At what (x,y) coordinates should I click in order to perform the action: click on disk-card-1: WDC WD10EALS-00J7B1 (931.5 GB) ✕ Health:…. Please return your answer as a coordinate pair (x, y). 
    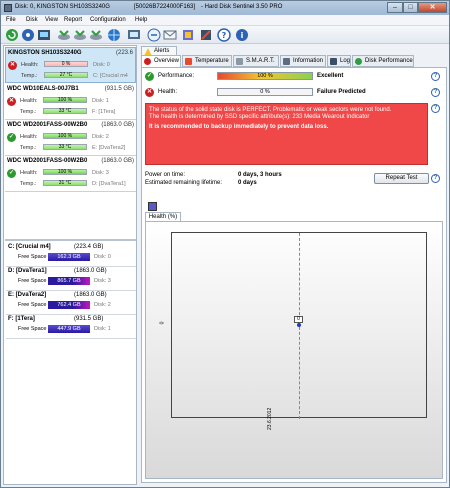
    Looking at the image, I should click on (70, 102).